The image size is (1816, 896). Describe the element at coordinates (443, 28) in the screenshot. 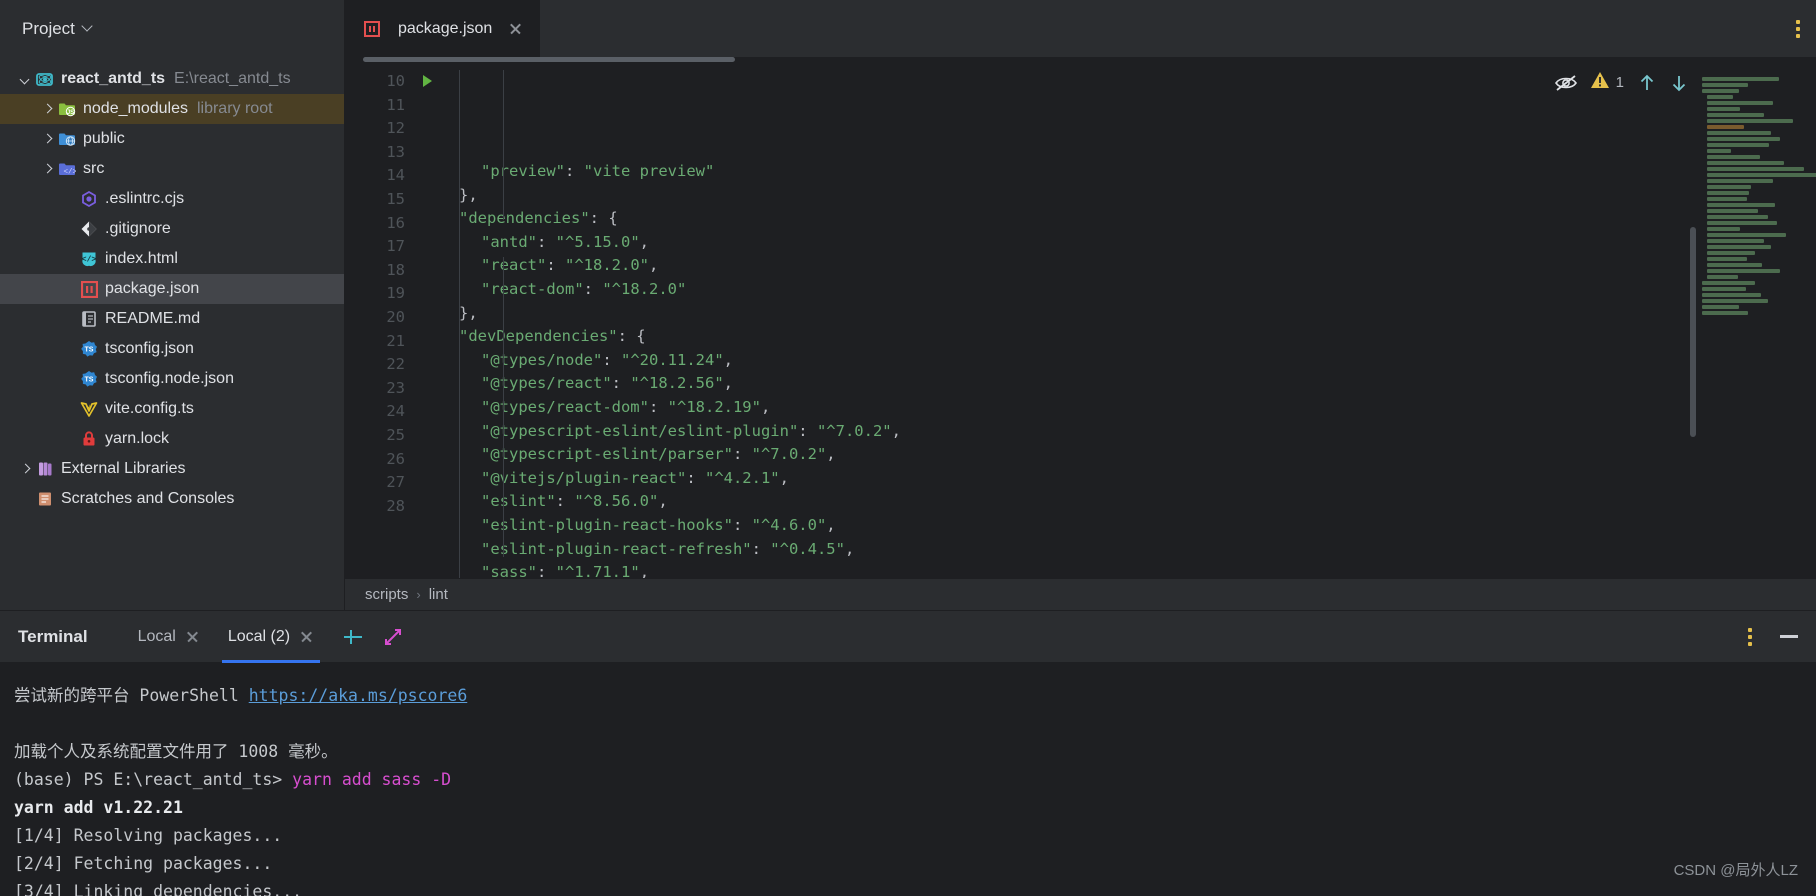

I see `editor-tab-package-json: package.json` at that location.